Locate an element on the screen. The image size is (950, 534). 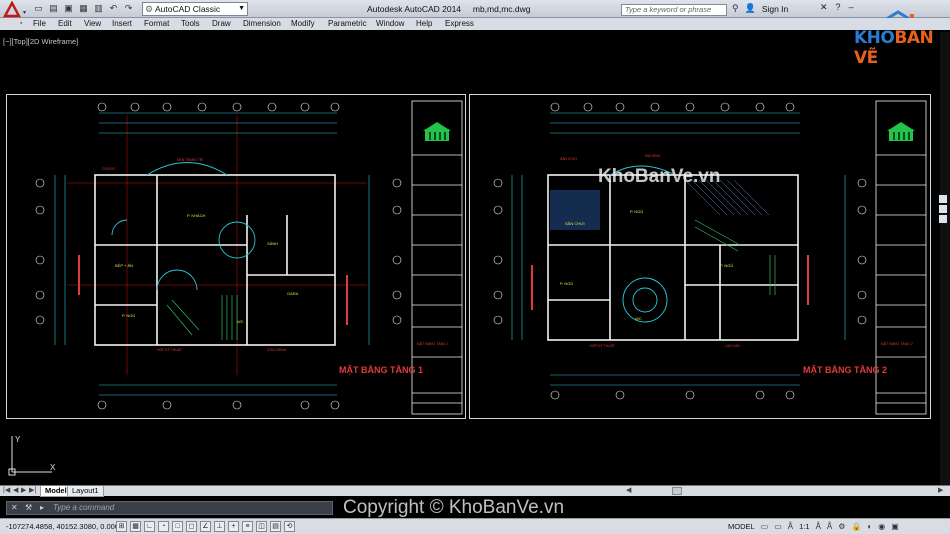
command-placeholder: Type a command is located at coordinates (84, 507).